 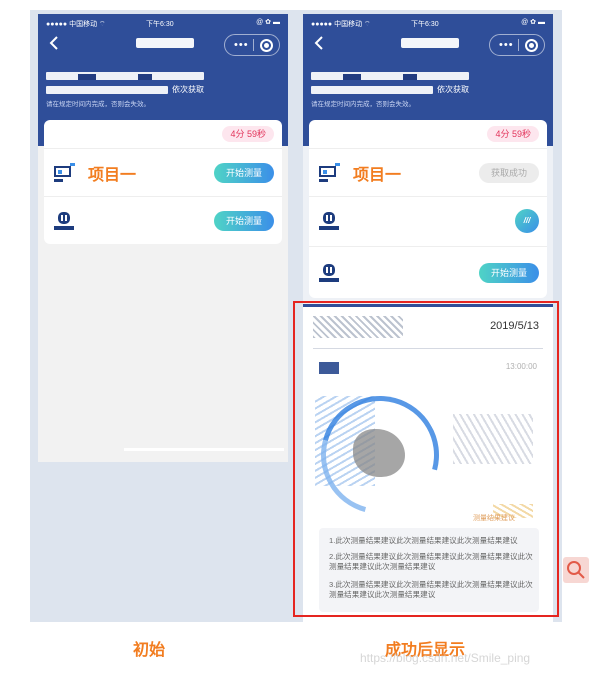 What do you see at coordinates (428, 209) in the screenshot?
I see `measure-card: 4分 59秒 项目一 获取成功 /// 开始测量` at bounding box center [428, 209].